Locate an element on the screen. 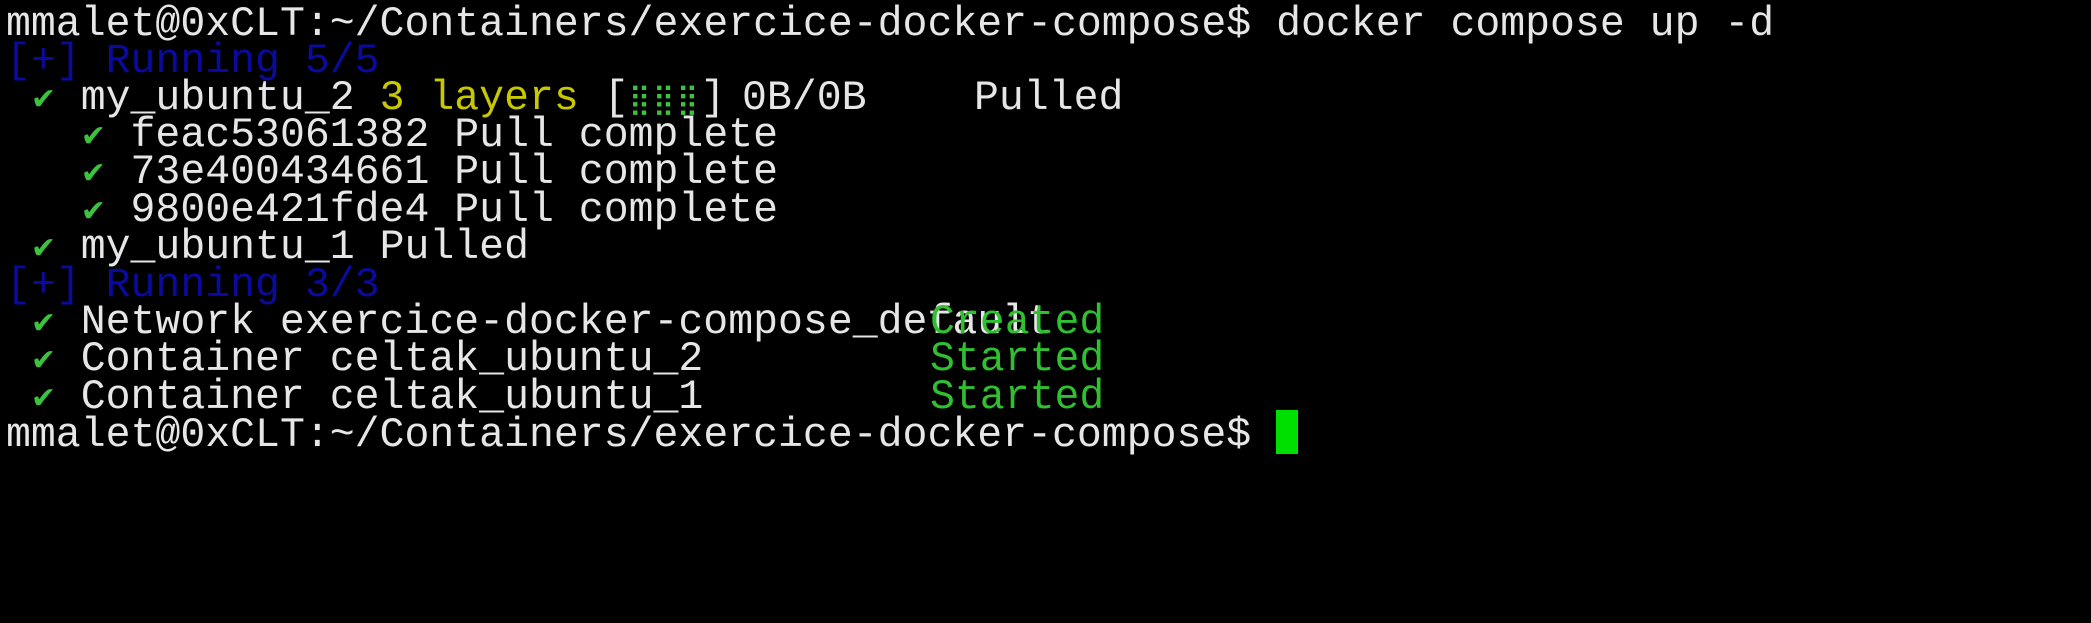 This screenshot has height=623, width=2091. text-cursor is located at coordinates (1287, 432).